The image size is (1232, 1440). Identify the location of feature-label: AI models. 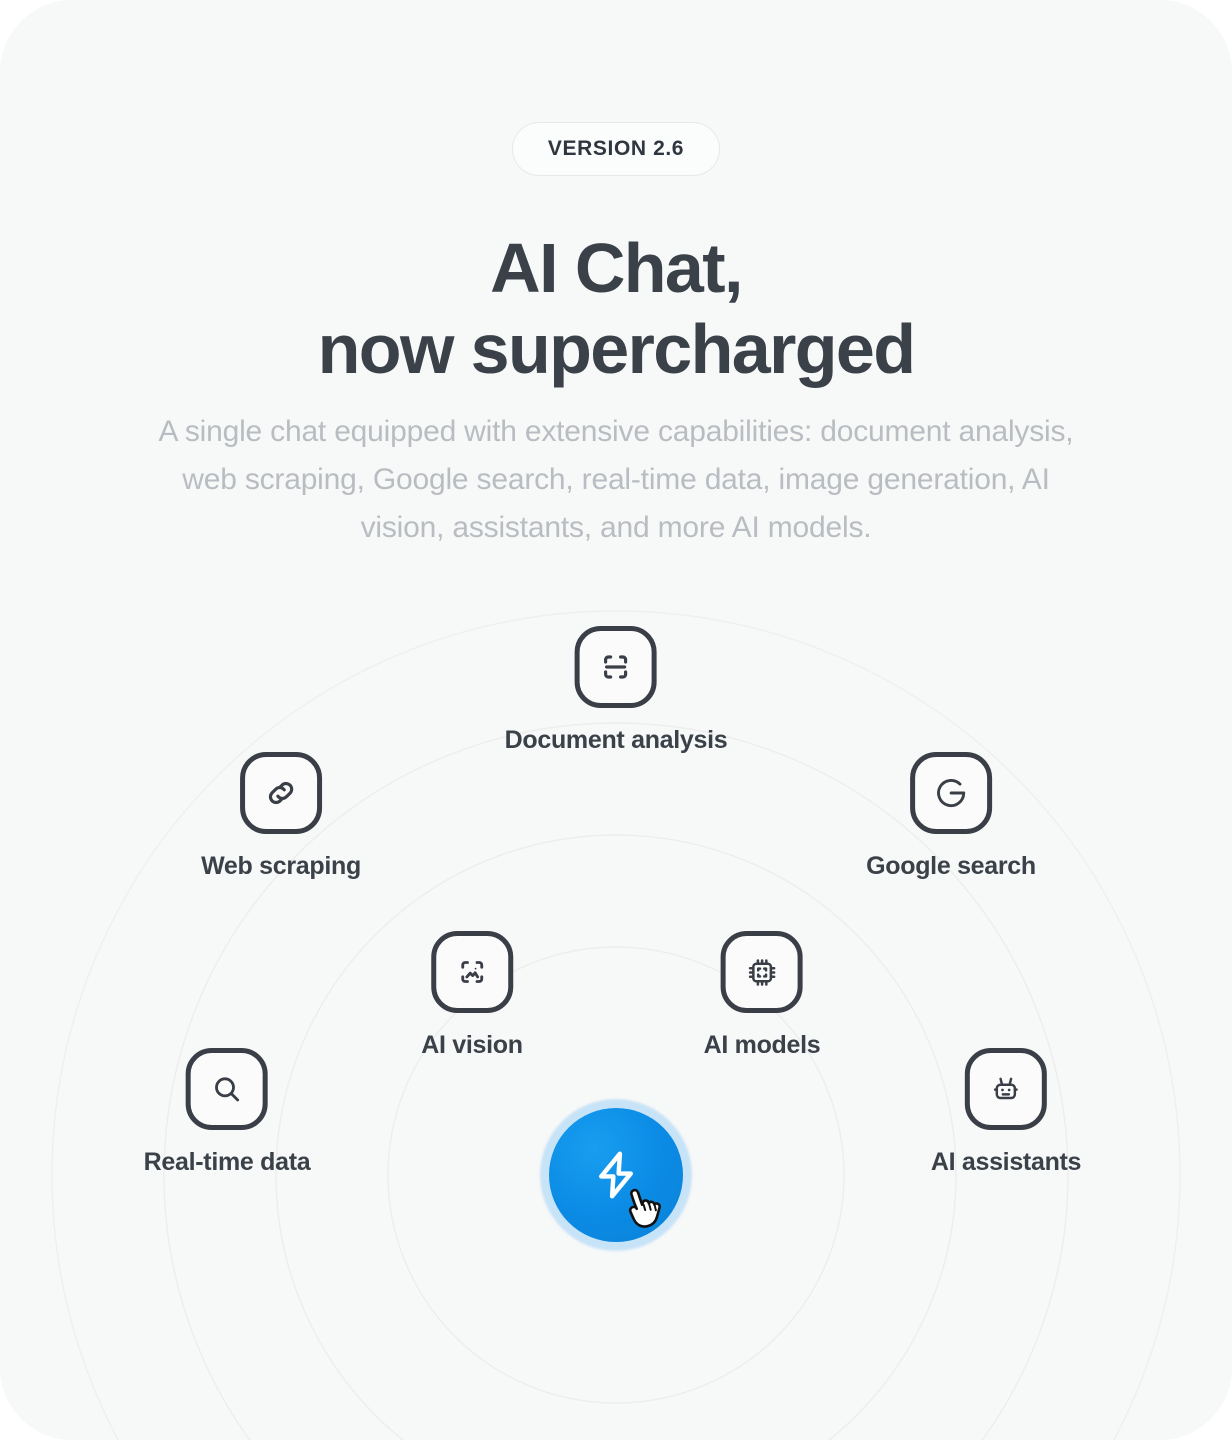
(762, 1045).